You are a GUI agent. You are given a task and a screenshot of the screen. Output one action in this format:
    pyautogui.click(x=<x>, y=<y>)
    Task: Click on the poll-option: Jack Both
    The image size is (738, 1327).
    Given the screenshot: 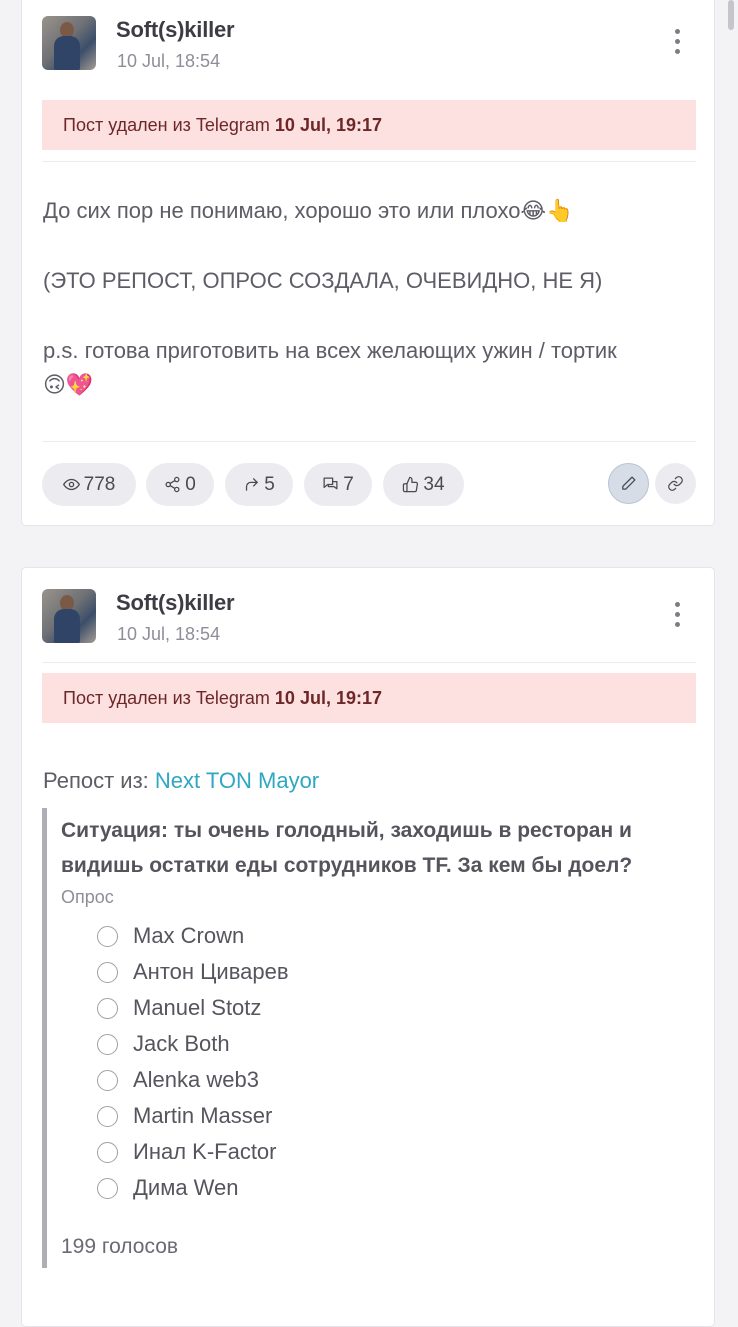 What is the action you would take?
    pyautogui.click(x=193, y=1044)
    